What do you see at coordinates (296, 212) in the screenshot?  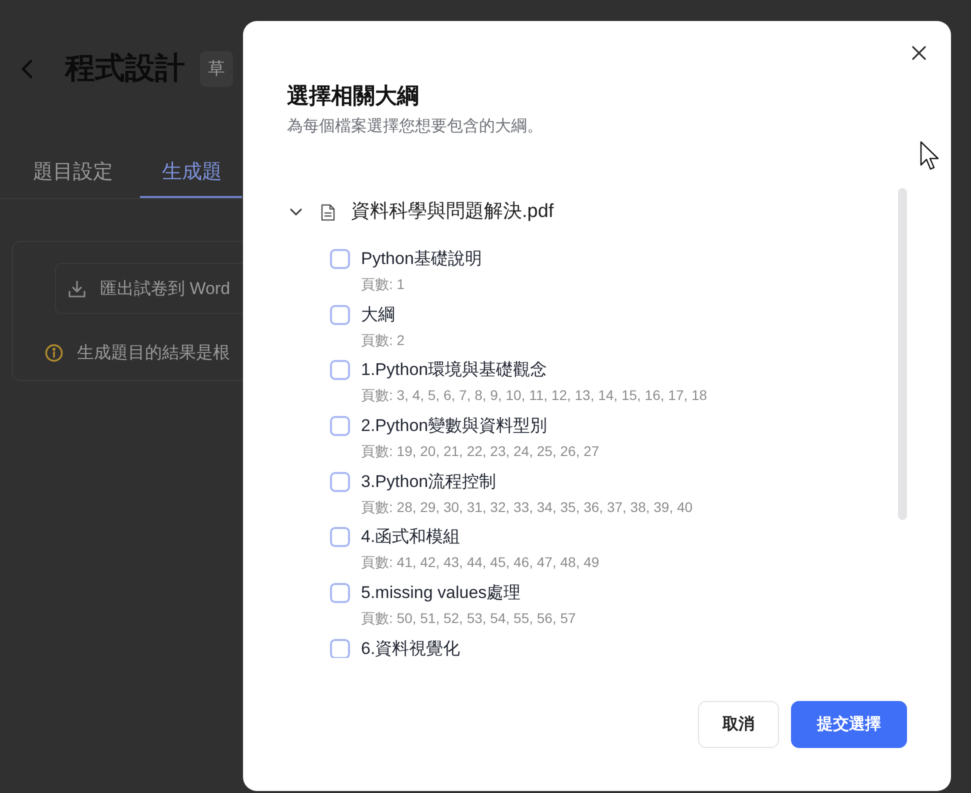 I see `chevron-down-icon` at bounding box center [296, 212].